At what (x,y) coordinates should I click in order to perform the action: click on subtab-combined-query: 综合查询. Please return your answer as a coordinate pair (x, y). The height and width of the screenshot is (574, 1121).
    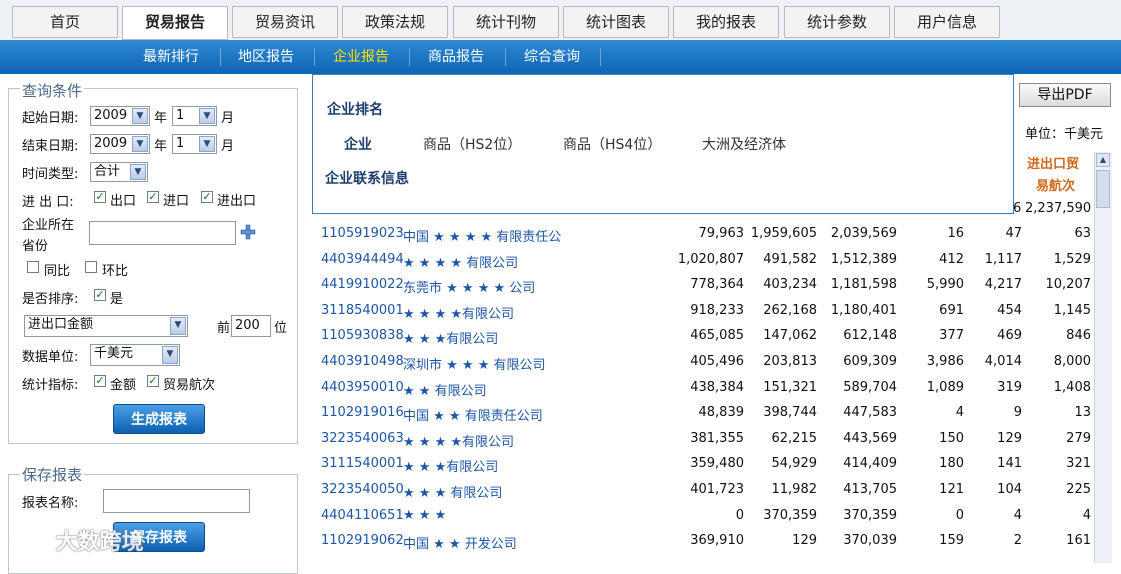
    Looking at the image, I should click on (552, 57).